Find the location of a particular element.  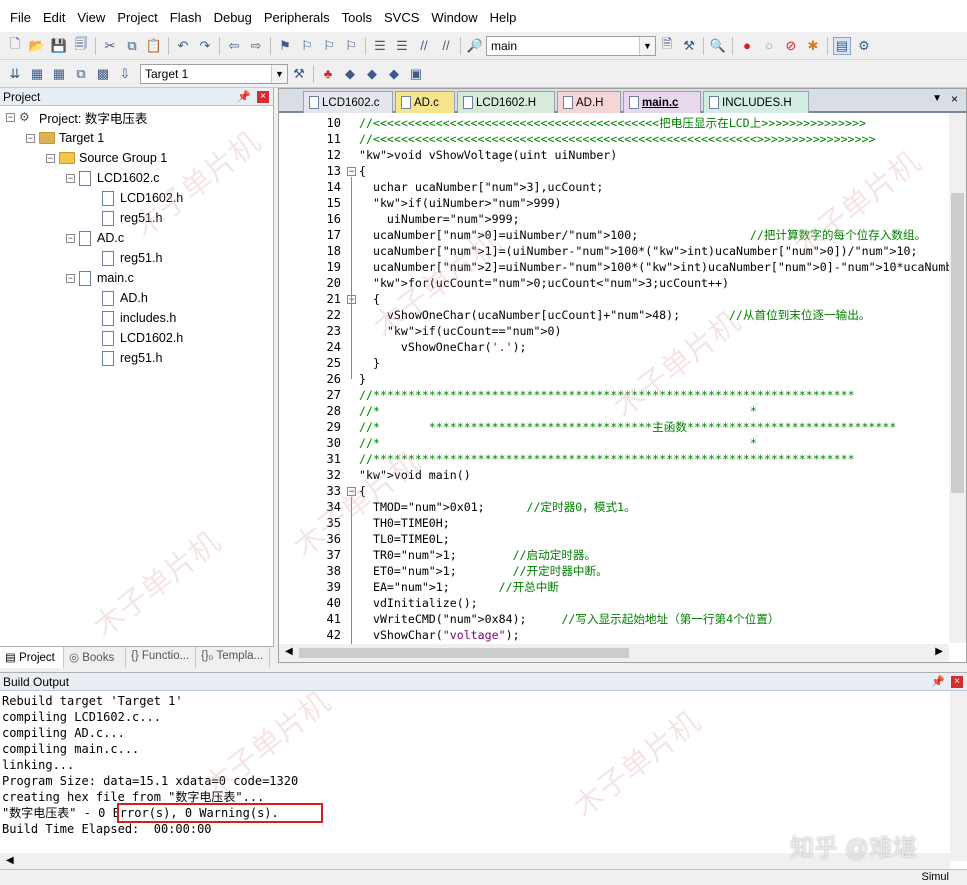

save-all-icon: 🗐 is located at coordinates (81, 45).